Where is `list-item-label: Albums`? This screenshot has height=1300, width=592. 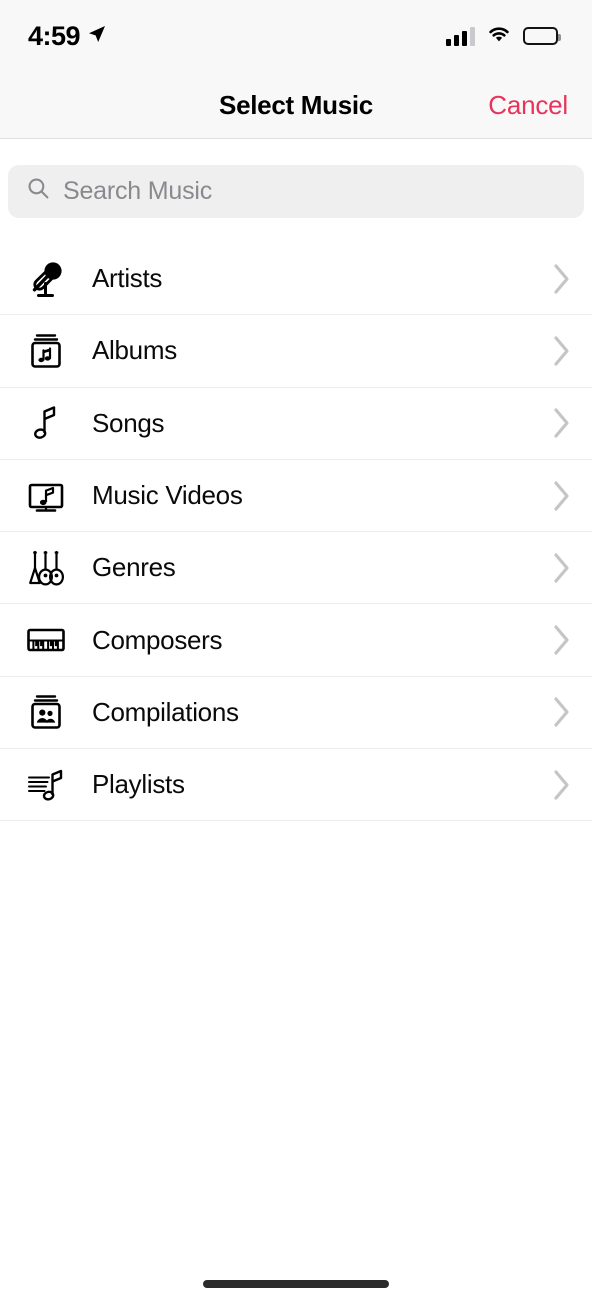
list-item-label: Albums is located at coordinates (134, 350).